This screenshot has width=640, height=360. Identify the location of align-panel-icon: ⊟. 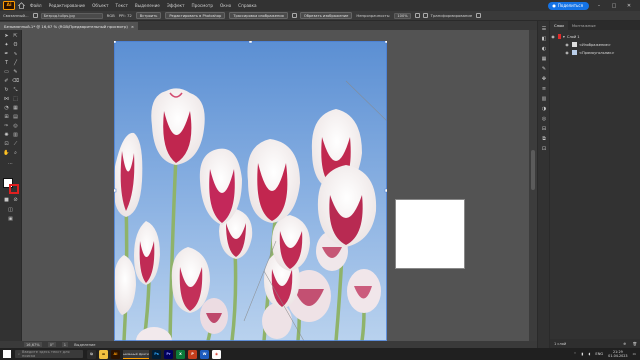
(544, 128).